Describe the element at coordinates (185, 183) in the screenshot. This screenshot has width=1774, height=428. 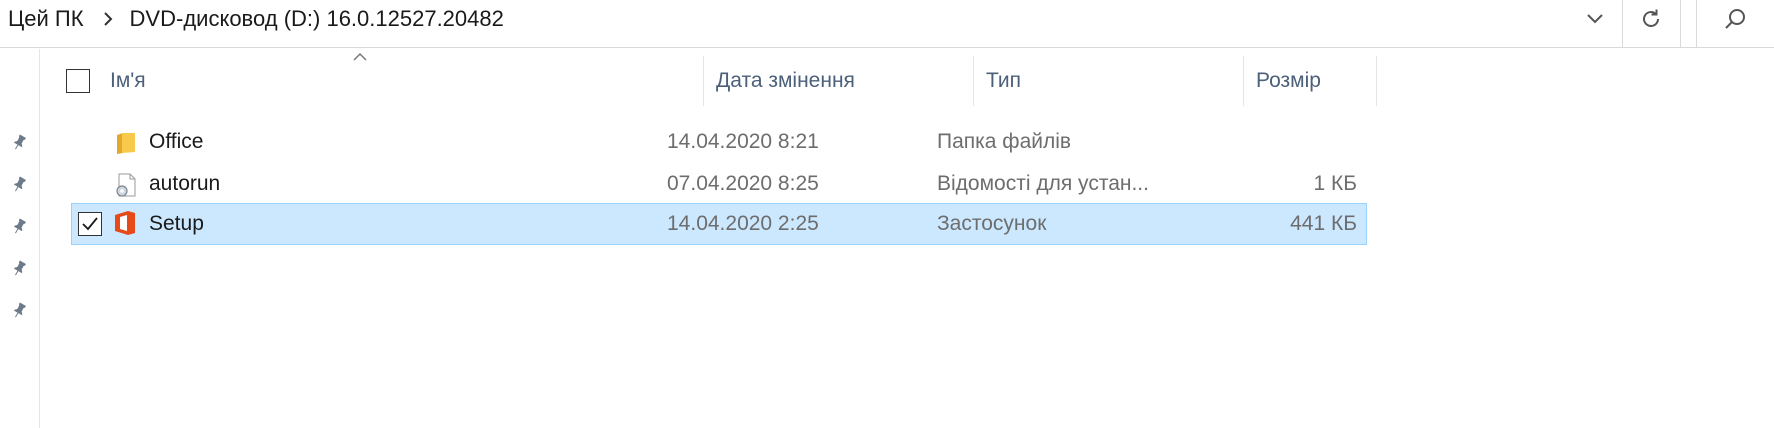
I see `file-name: autorun` at that location.